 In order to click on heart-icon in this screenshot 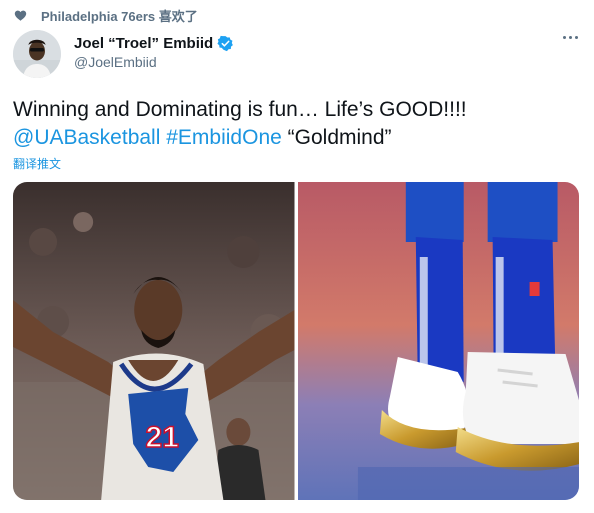, I will do `click(20, 15)`.